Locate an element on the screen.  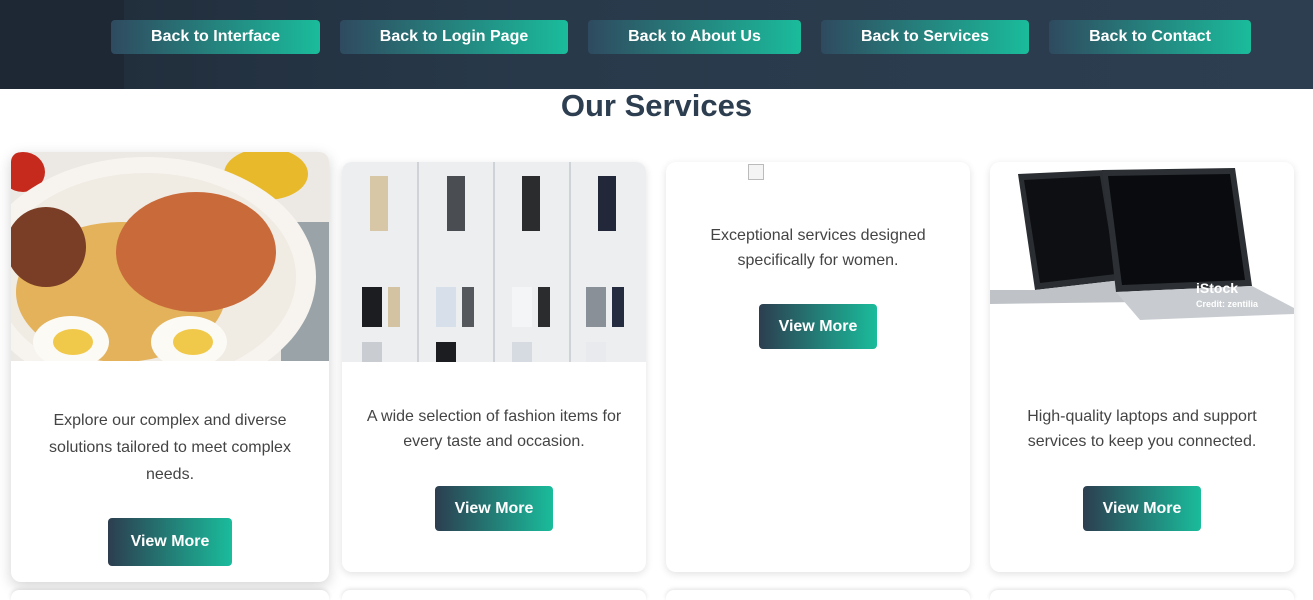
back-to-about-button: Back to About Us is located at coordinates (694, 37).